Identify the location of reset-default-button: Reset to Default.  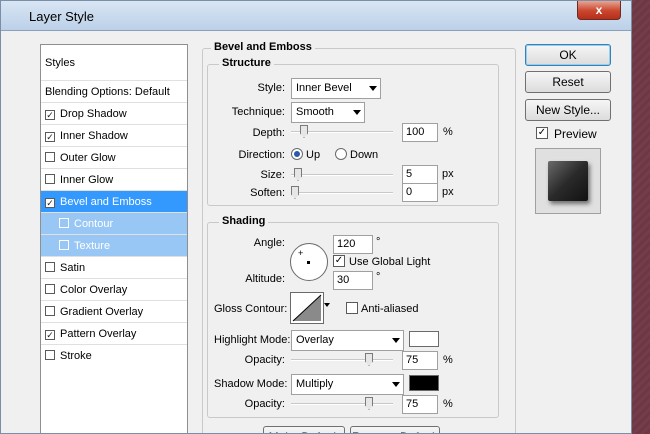
(395, 429).